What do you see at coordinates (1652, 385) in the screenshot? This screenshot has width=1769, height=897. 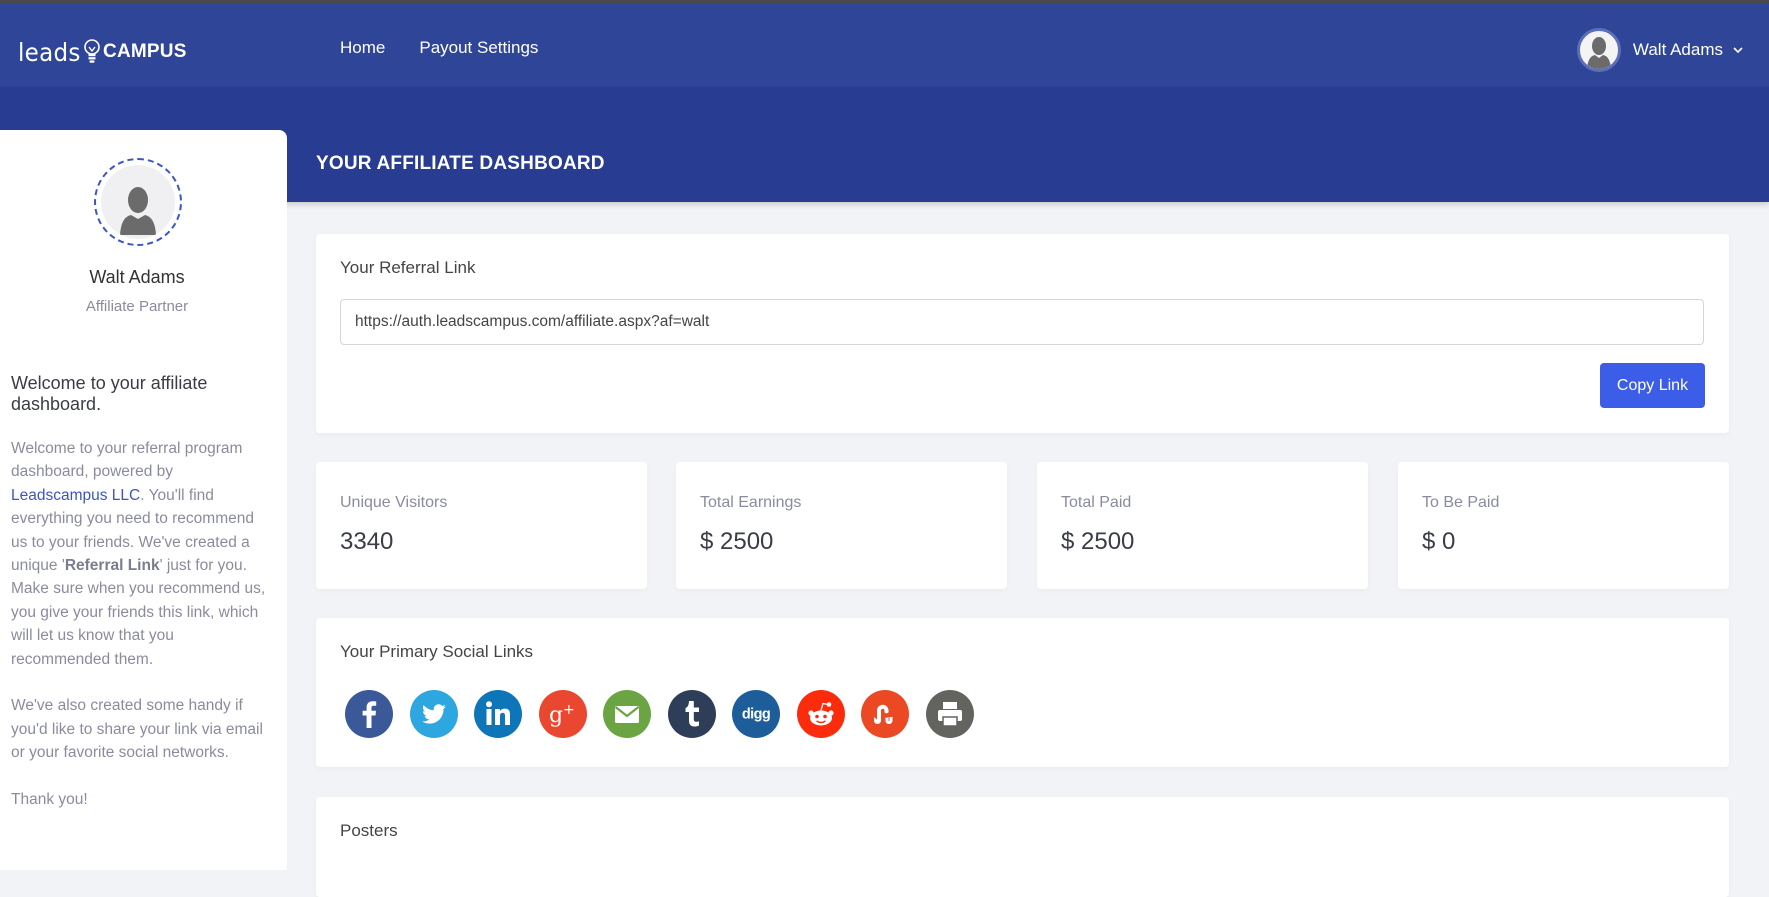 I see `copy-link-button: Copy Link` at bounding box center [1652, 385].